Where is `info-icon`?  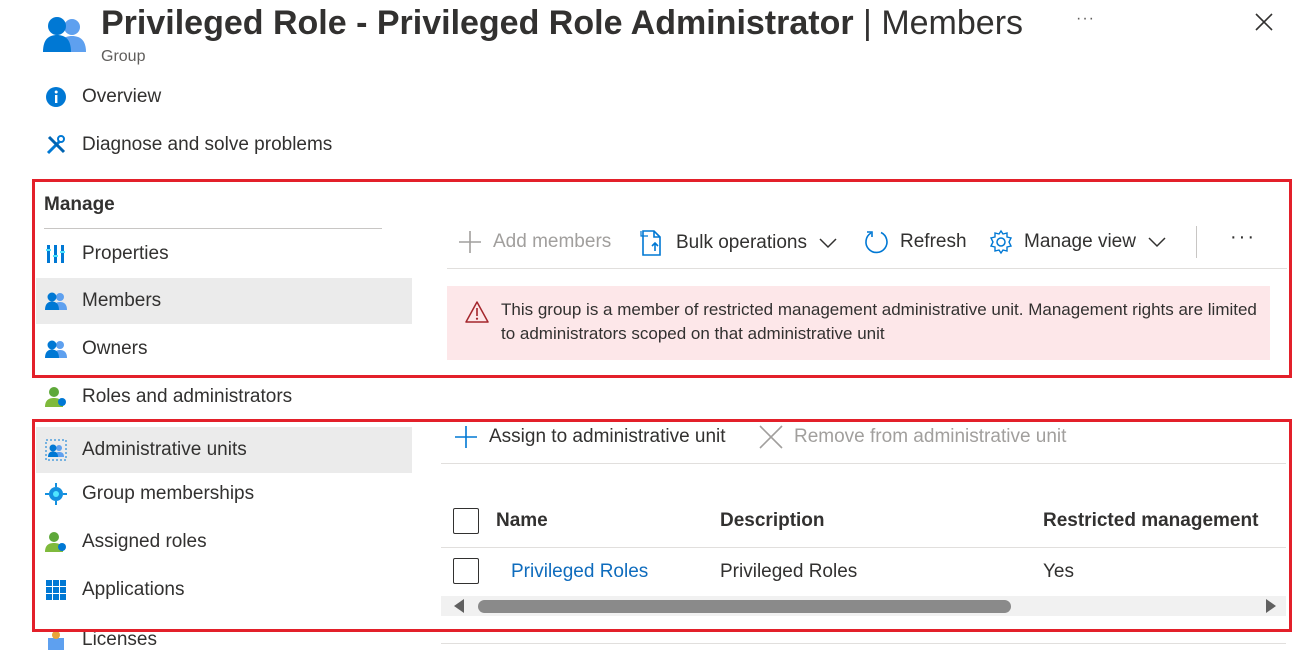 info-icon is located at coordinates (56, 97).